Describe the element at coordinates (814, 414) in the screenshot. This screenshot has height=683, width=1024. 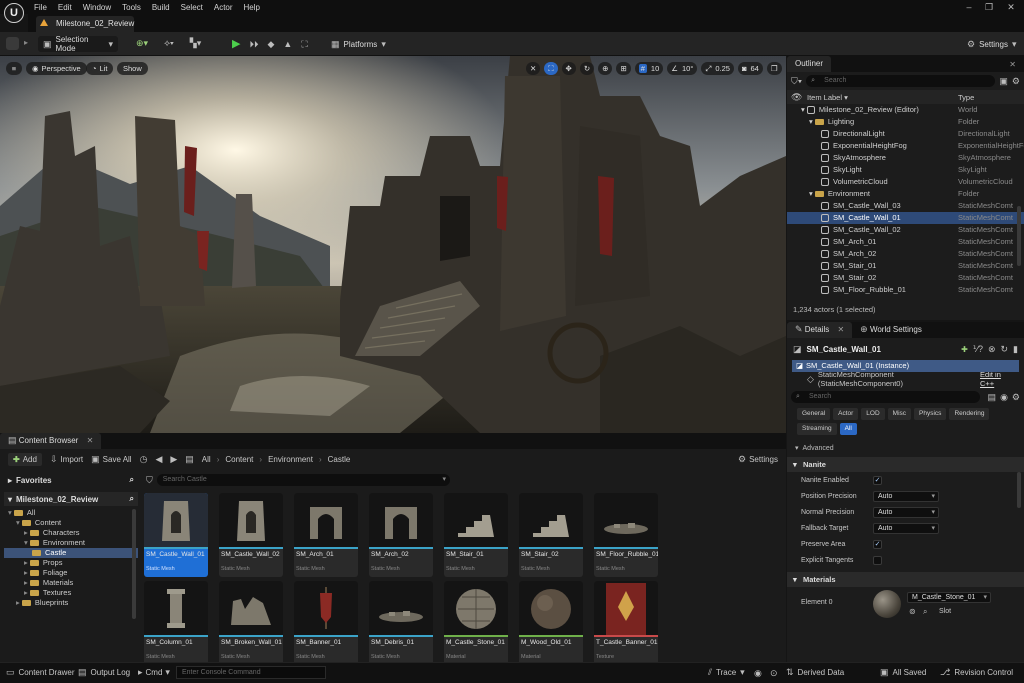
I see `category-general: General` at that location.